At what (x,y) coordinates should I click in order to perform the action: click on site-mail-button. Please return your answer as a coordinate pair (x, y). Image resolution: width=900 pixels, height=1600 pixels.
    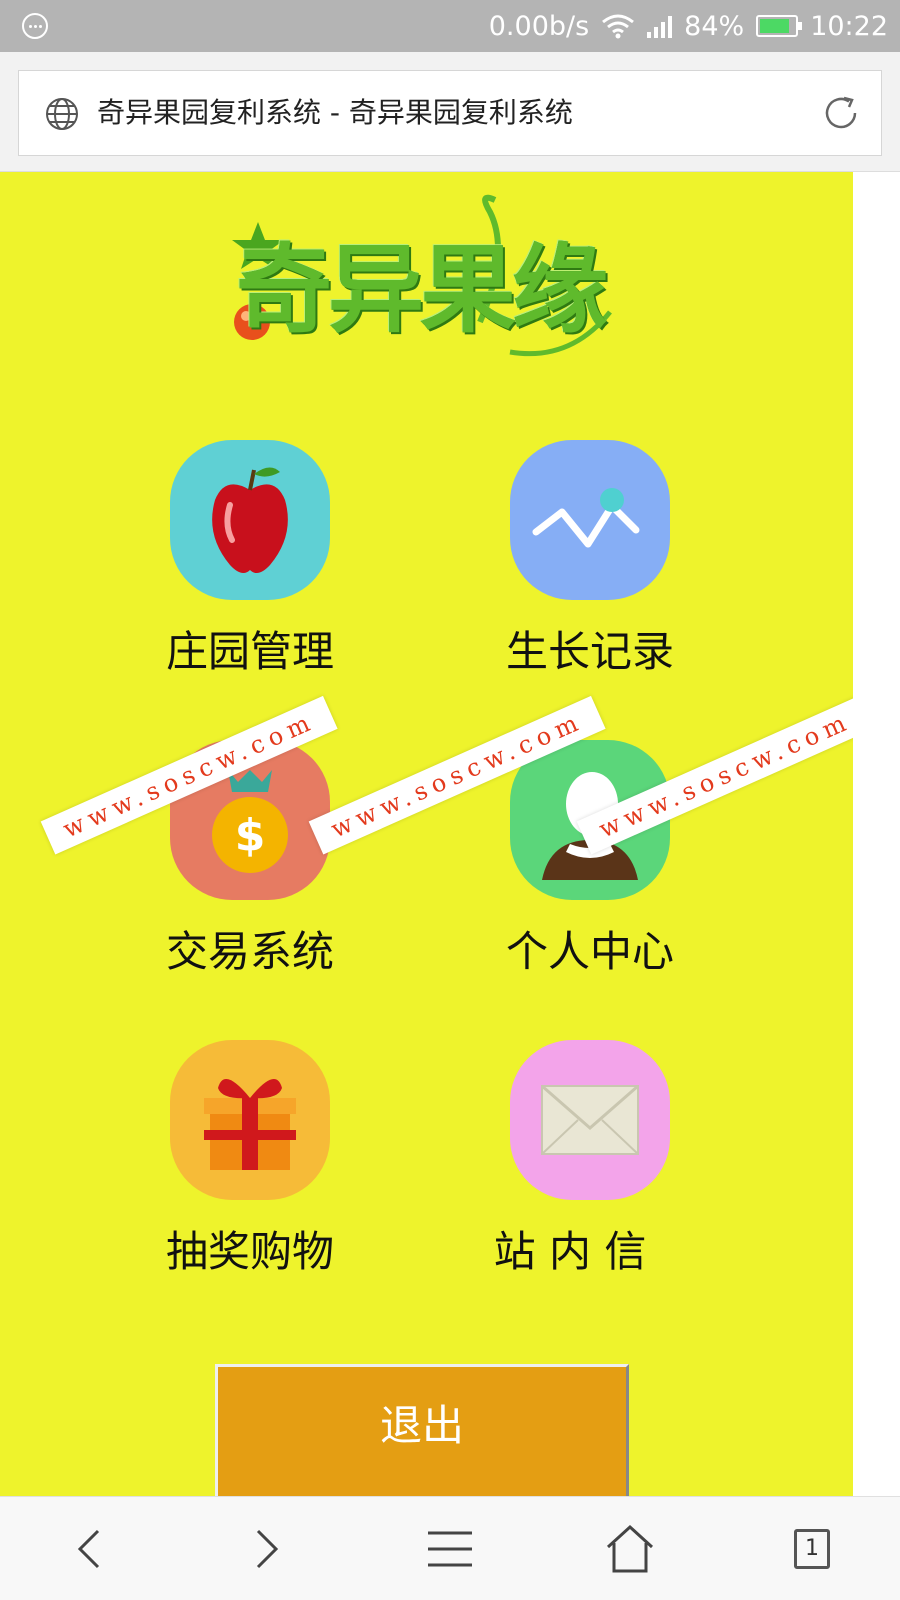
    Looking at the image, I should click on (590, 1120).